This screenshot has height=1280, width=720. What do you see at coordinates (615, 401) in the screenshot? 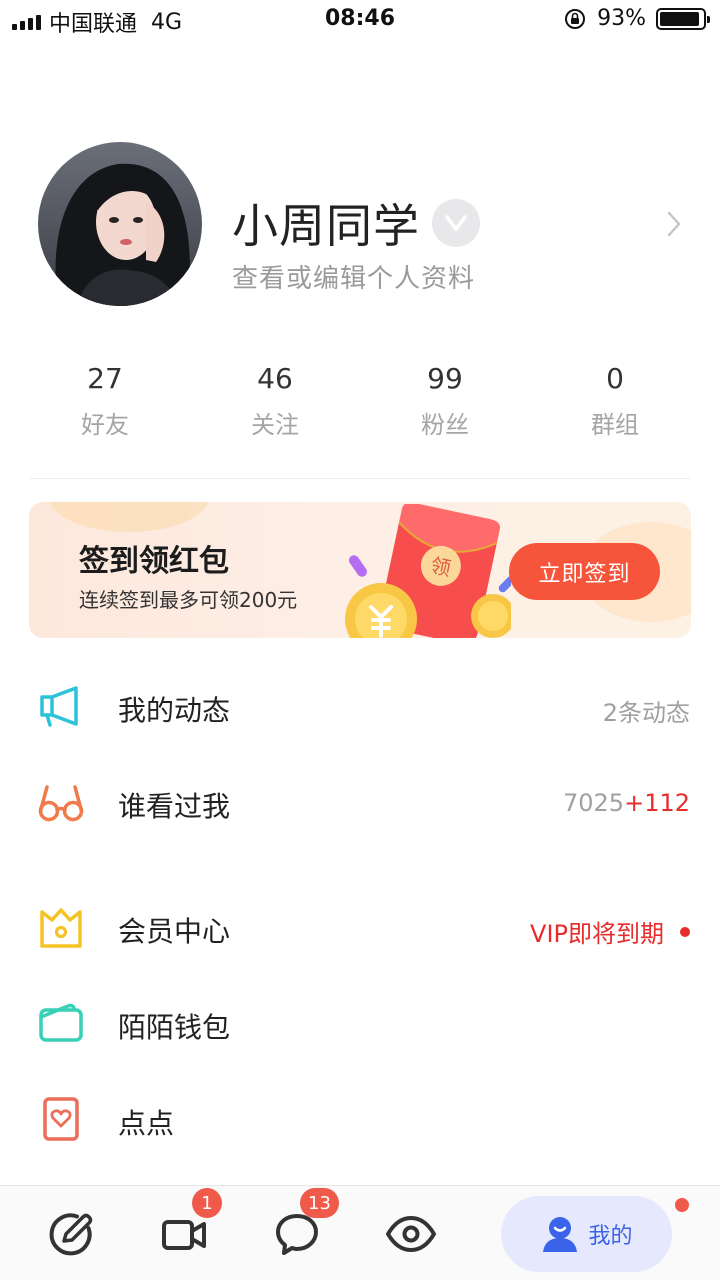
I see `stat-groups: 0 群组` at bounding box center [615, 401].